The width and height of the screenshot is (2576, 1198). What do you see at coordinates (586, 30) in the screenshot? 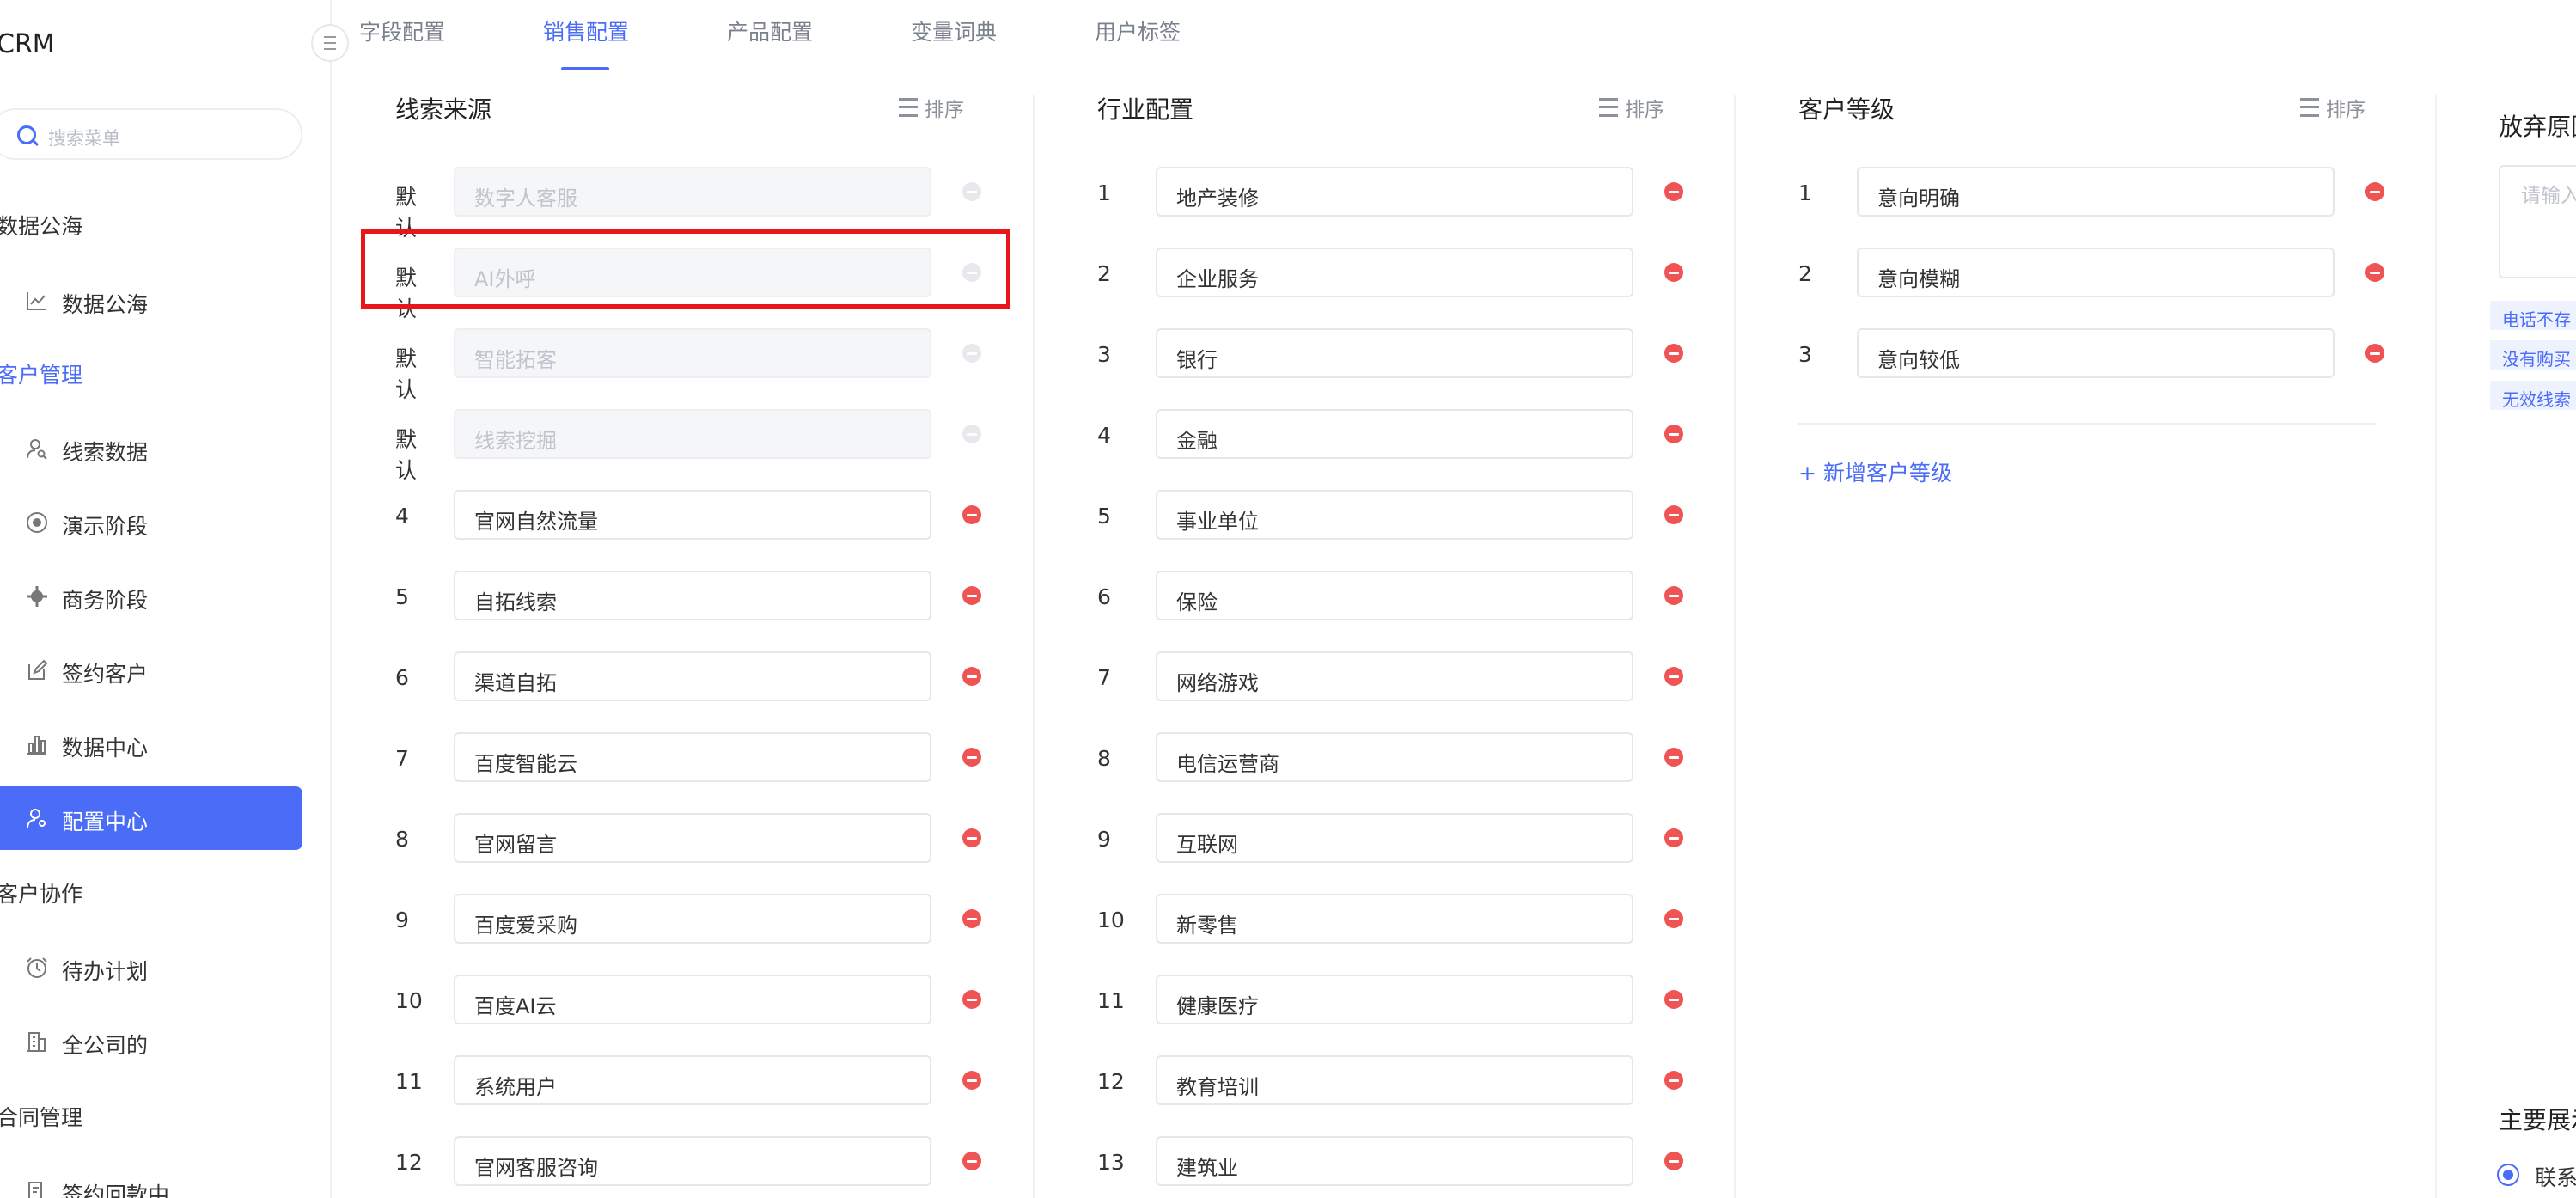
I see `tab-sales-config: 销售配置` at bounding box center [586, 30].